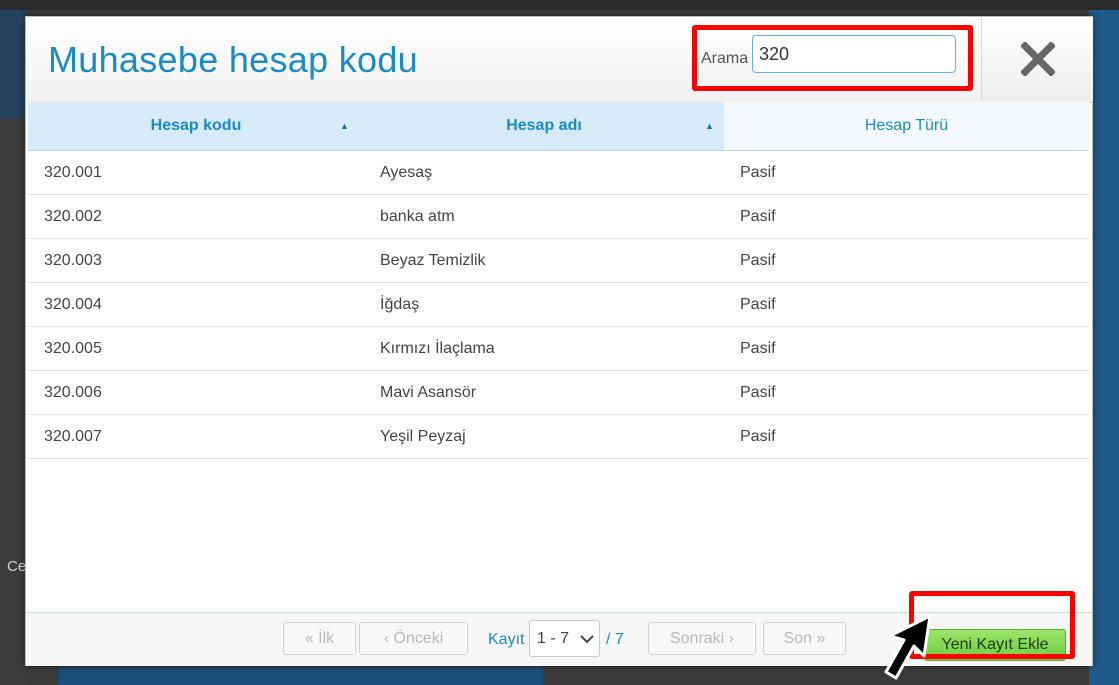 The width and height of the screenshot is (1119, 685). Describe the element at coordinates (73, 216) in the screenshot. I see `cell-hesap-kodu: 320.002` at that location.